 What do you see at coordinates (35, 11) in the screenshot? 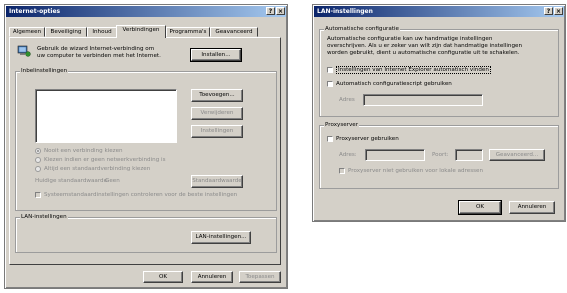
I see `internet-options-title: Internet-opties` at bounding box center [35, 11].